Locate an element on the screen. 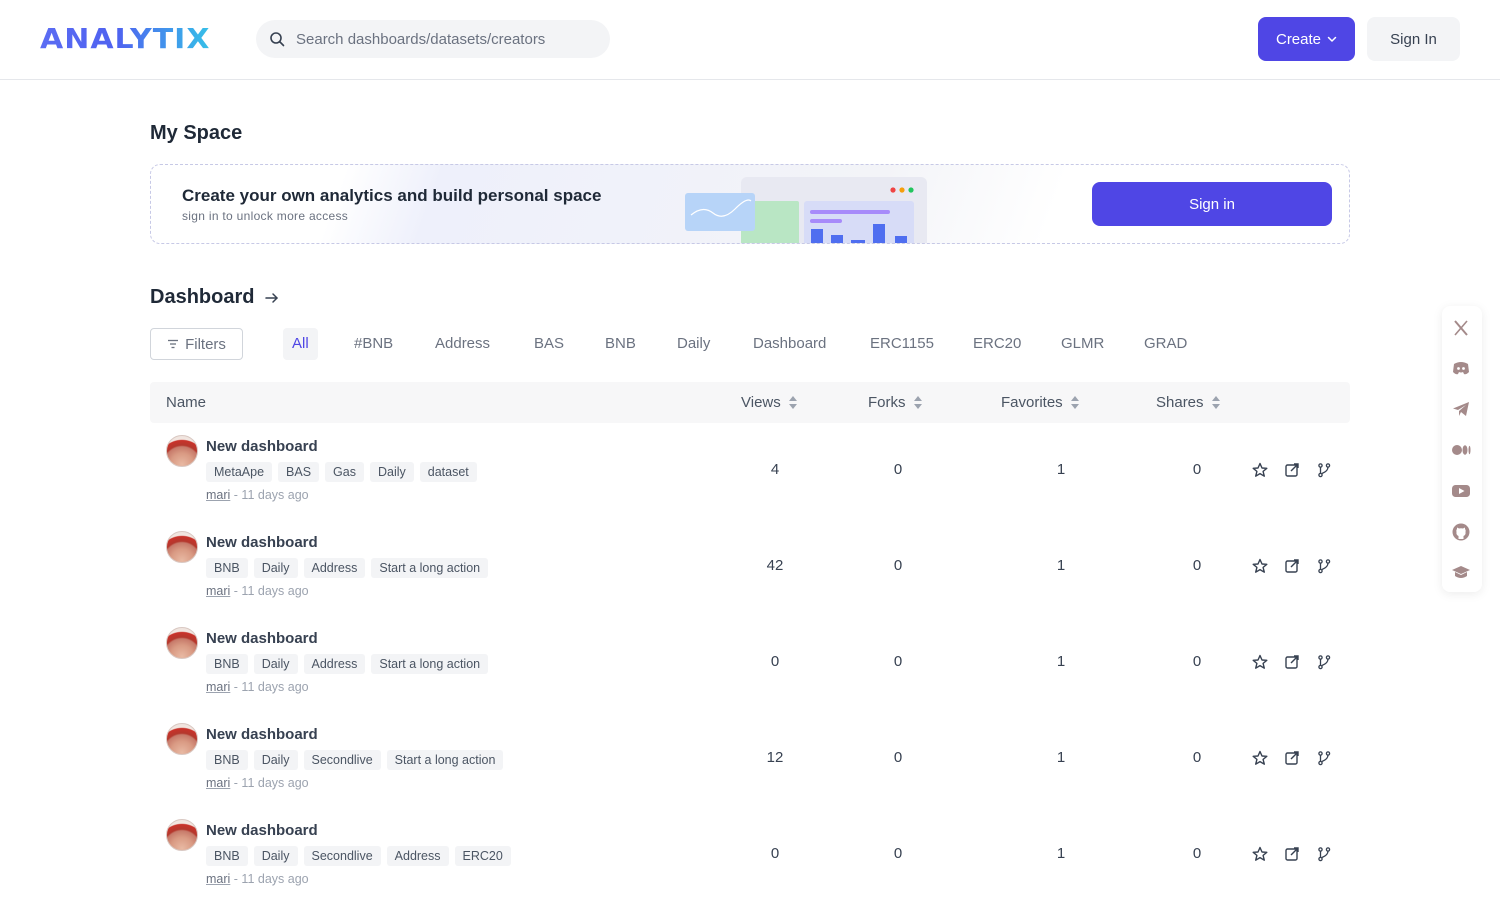 The height and width of the screenshot is (900, 1500). tag-hash-bnb: #BNB is located at coordinates (373, 344).